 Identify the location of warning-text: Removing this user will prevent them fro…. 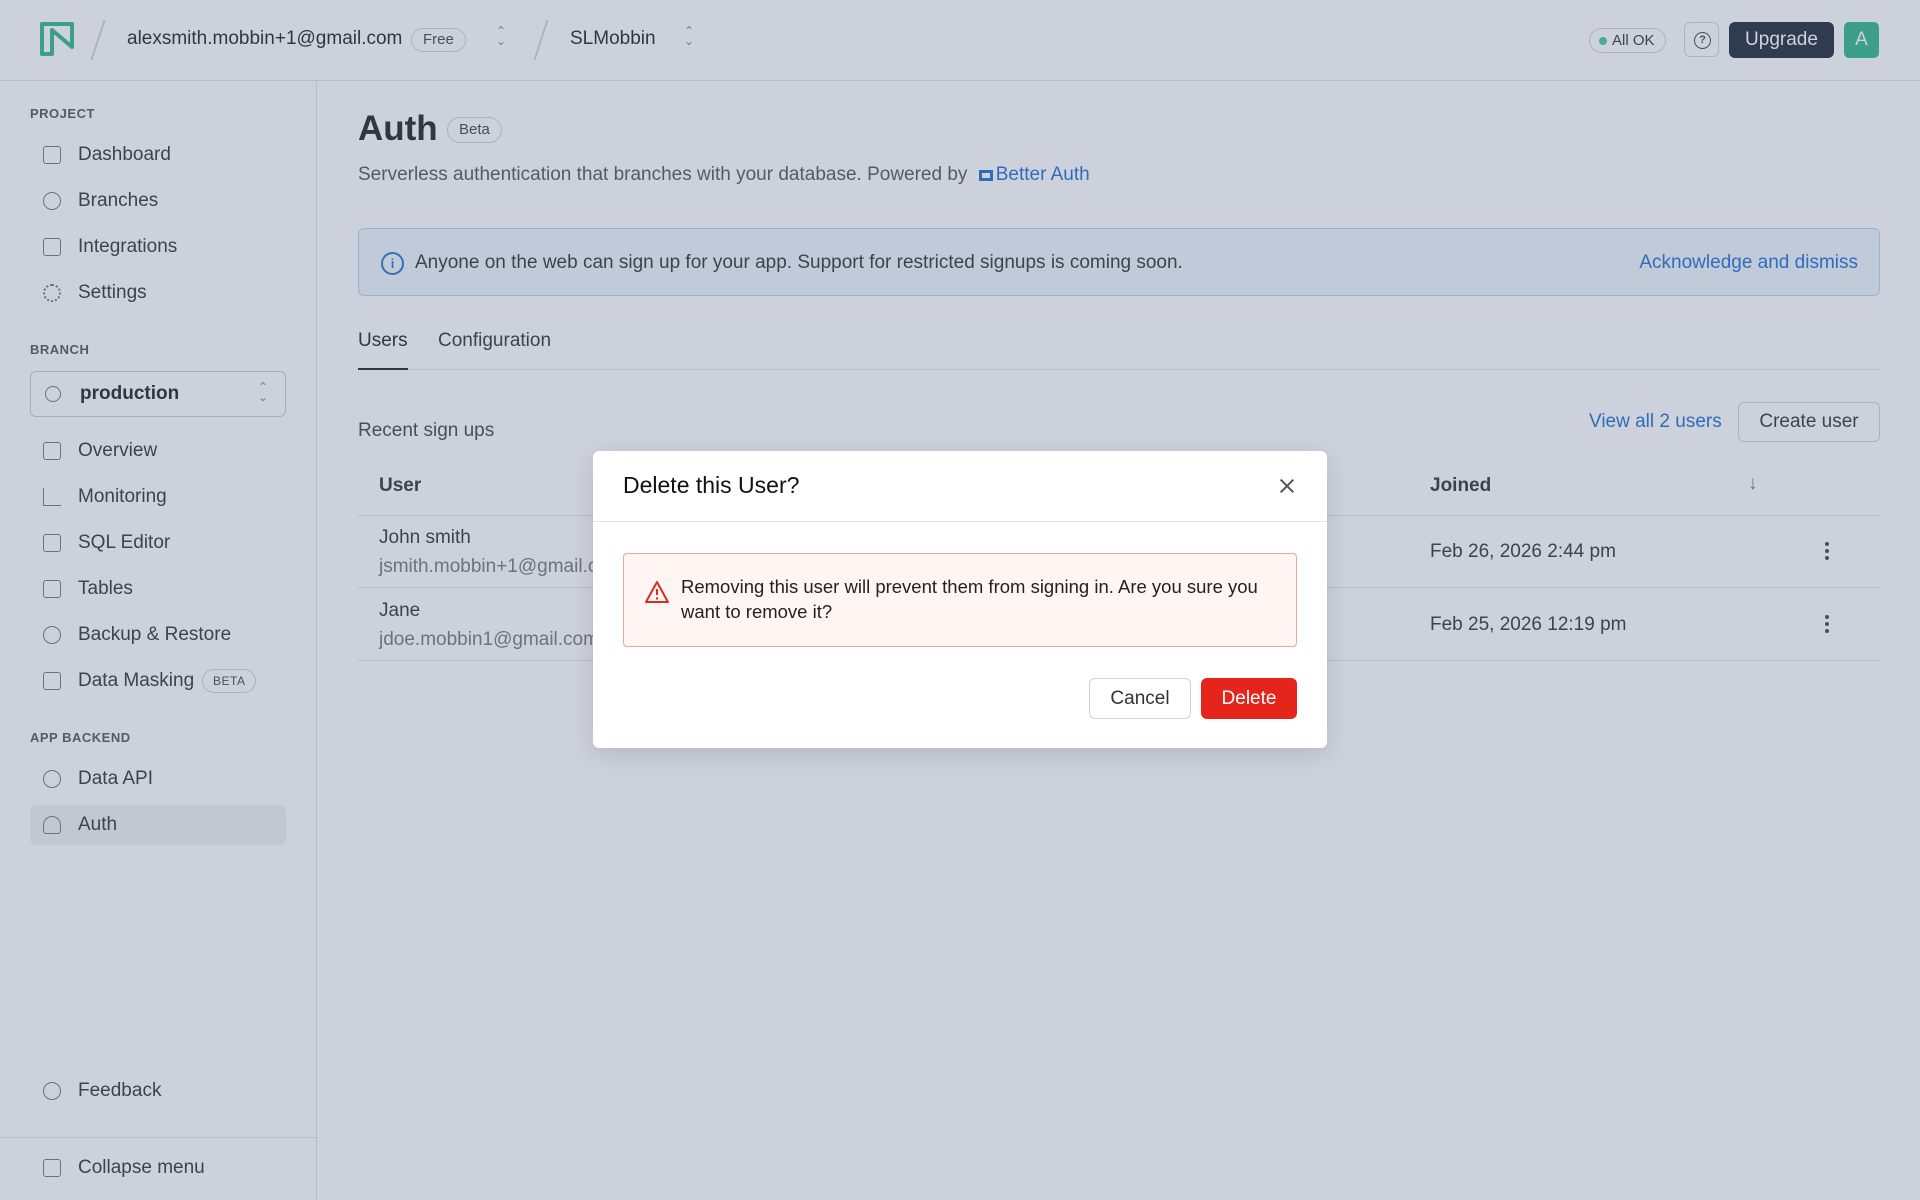
(969, 599).